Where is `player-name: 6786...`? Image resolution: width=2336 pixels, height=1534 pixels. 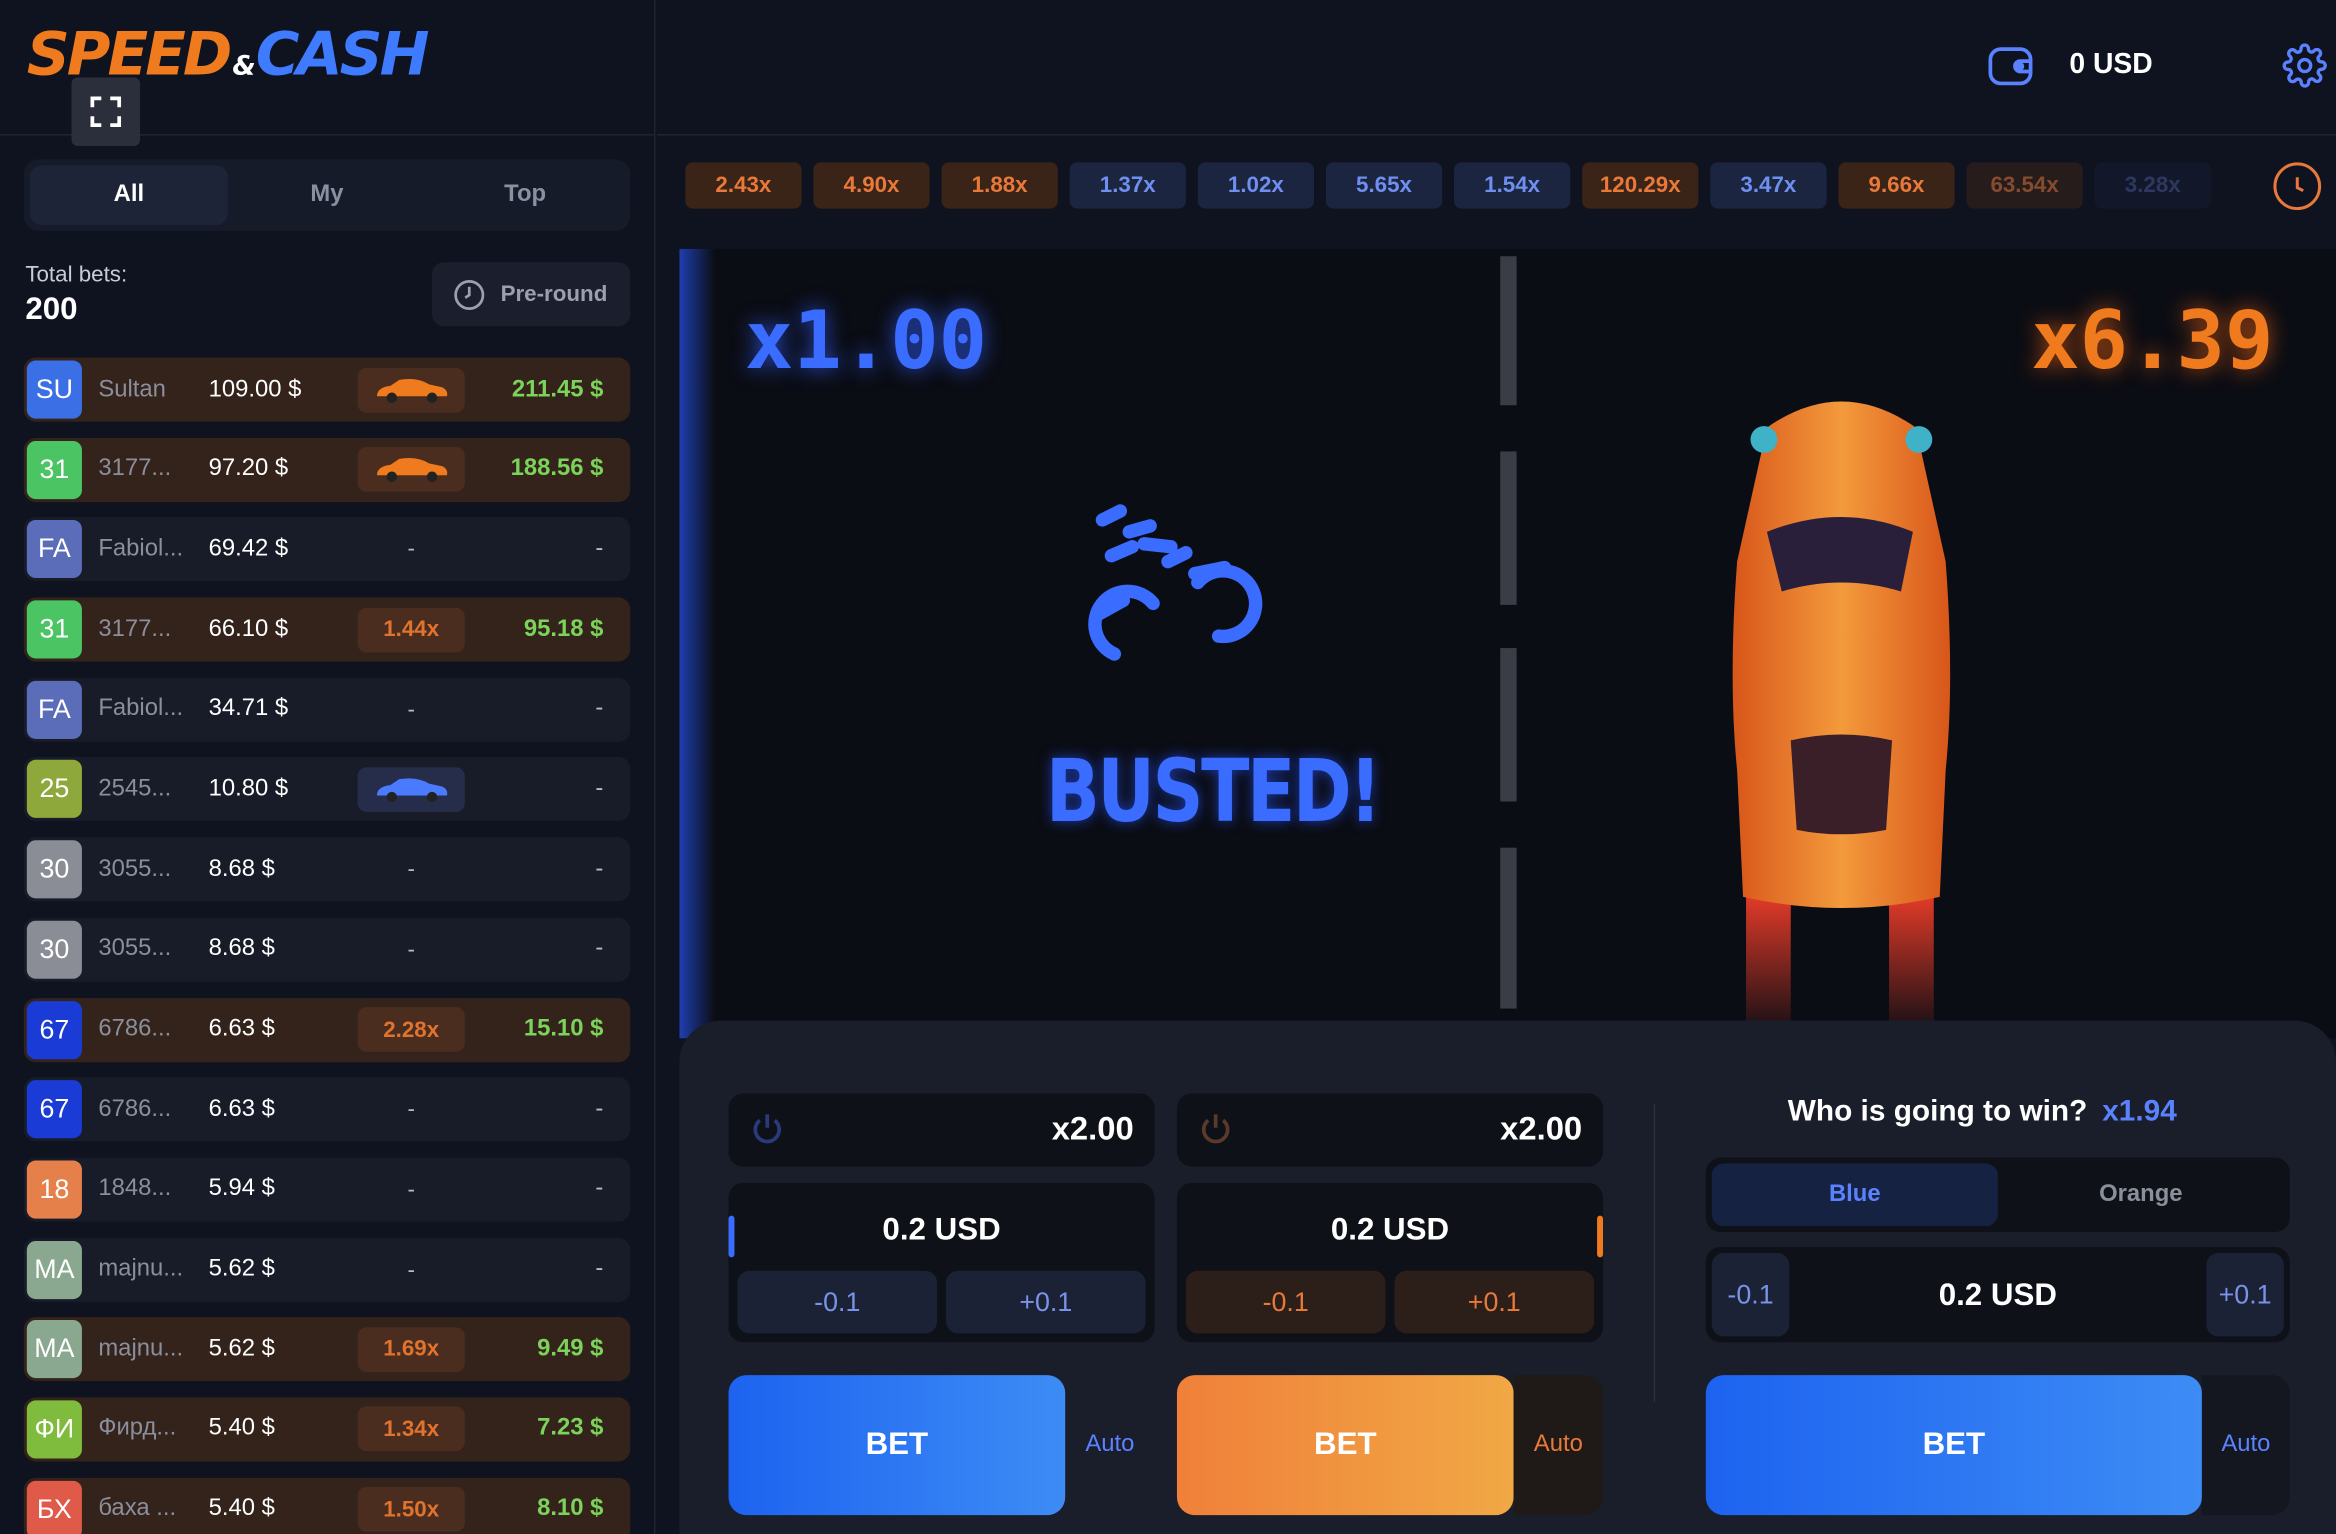 player-name: 6786... is located at coordinates (135, 1029).